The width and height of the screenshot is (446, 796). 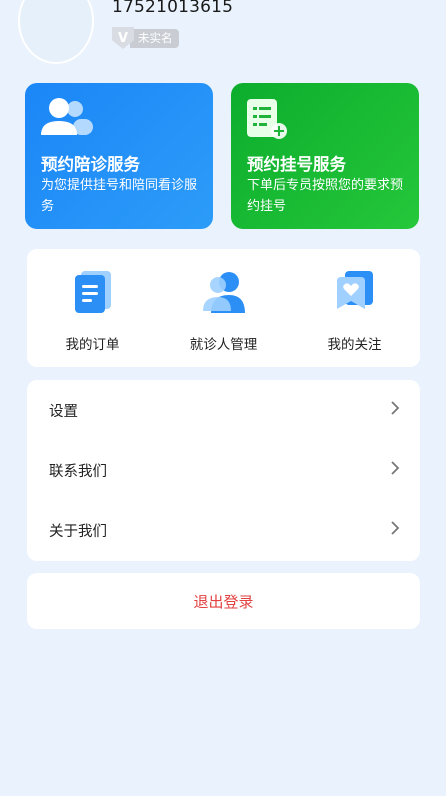 I want to click on my-orders-button: 我的订单, so click(x=92, y=308).